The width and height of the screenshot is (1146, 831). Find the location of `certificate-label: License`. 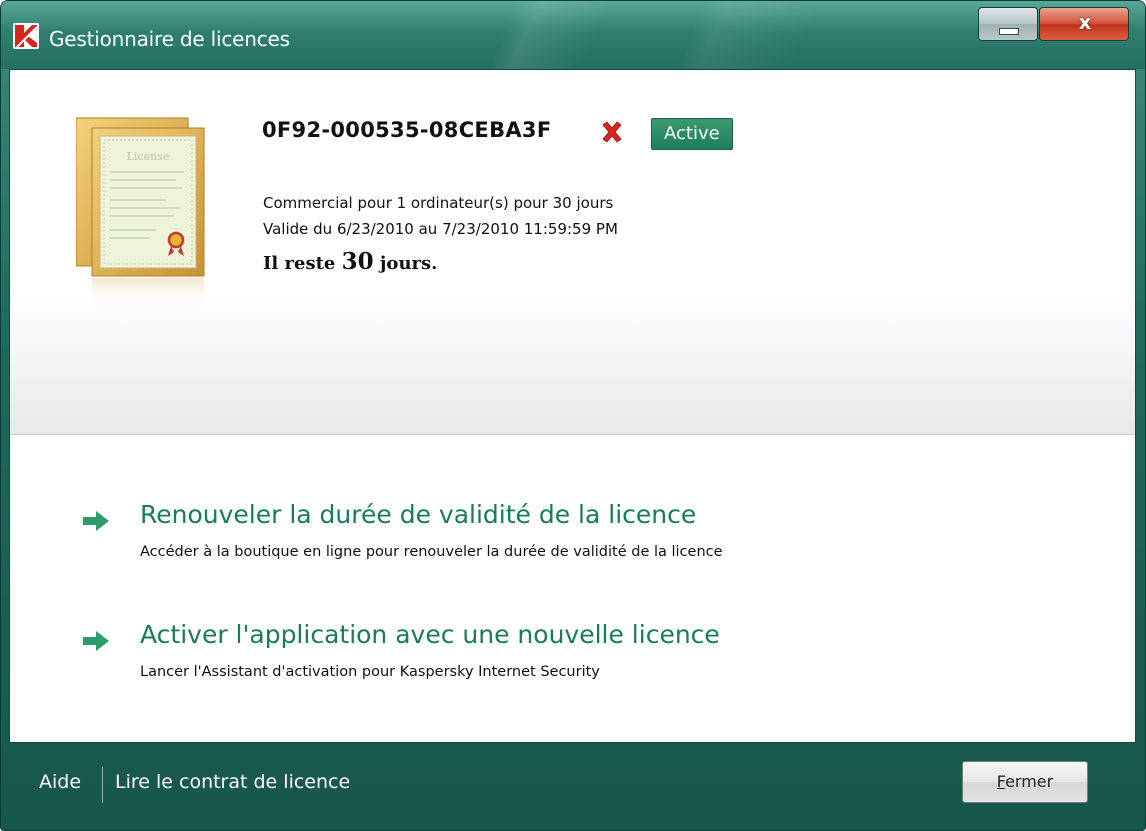

certificate-label: License is located at coordinates (148, 156).